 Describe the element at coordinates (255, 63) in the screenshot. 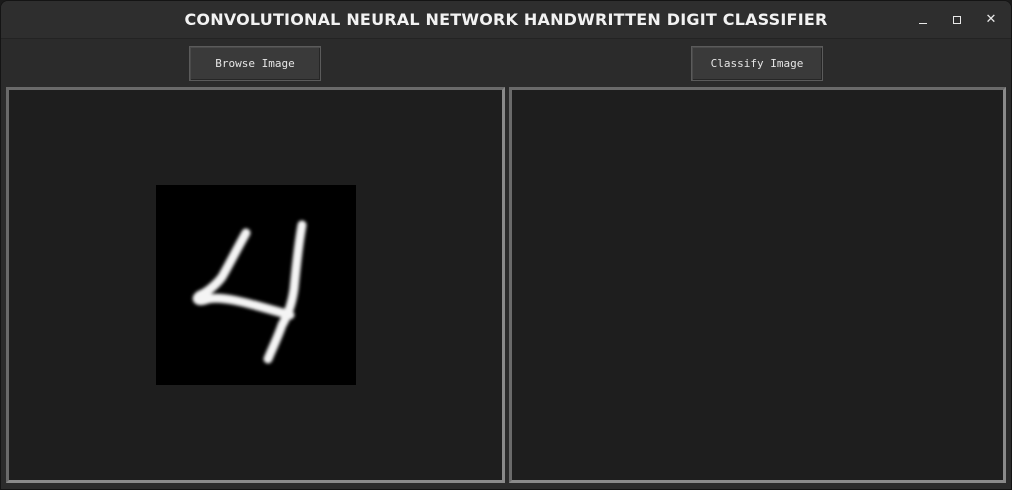

I see `browse-image-button: Browse Image` at that location.